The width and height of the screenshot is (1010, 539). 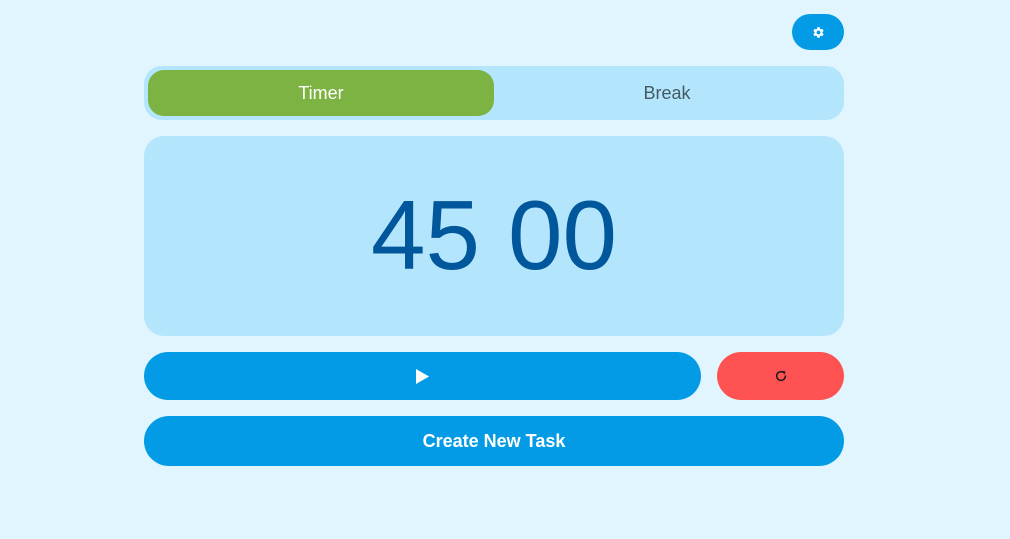 I want to click on create-new-task-button: Create New Task, so click(x=494, y=441).